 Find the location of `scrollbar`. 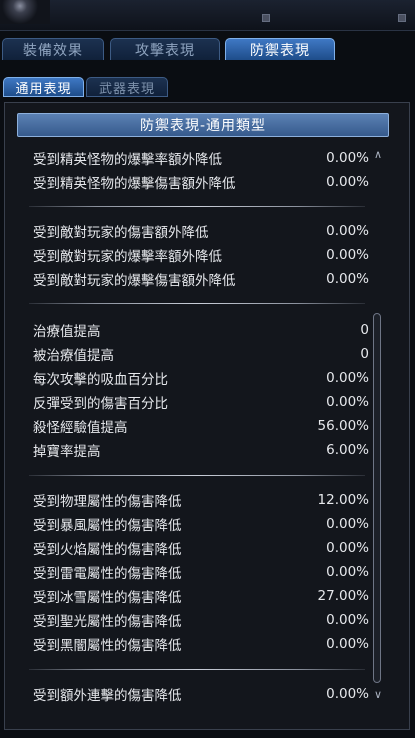

scrollbar is located at coordinates (377, 498).